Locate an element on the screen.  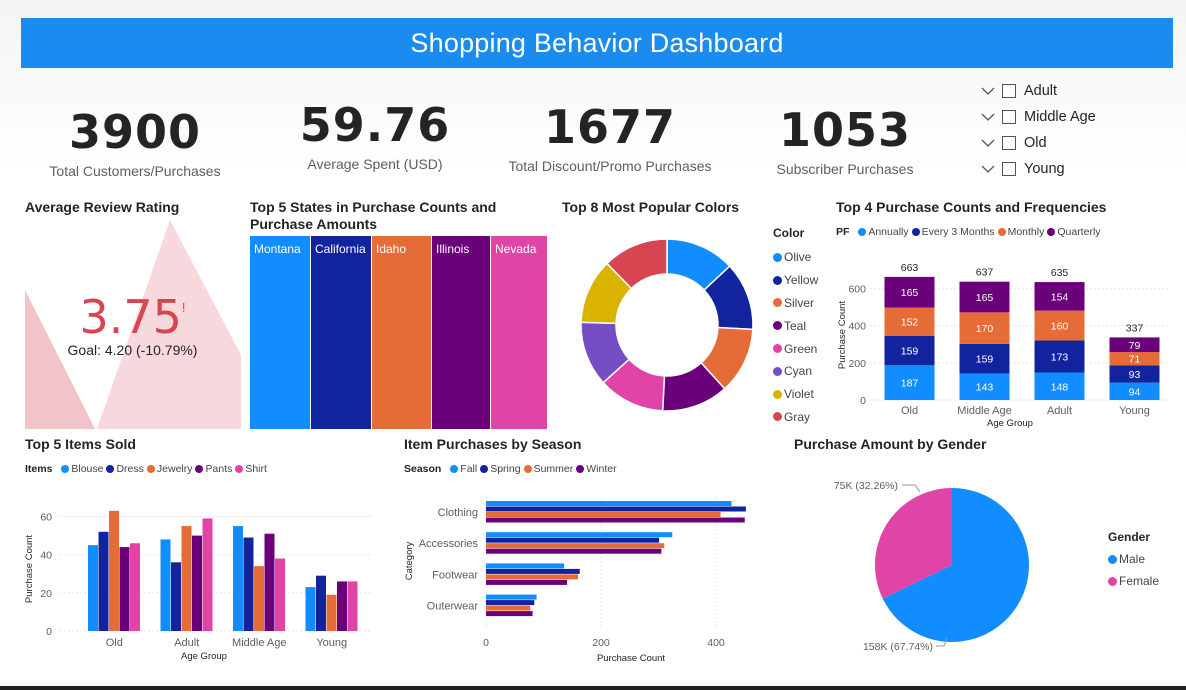
legend-item-jewelry: Jewelry is located at coordinates (169, 469).